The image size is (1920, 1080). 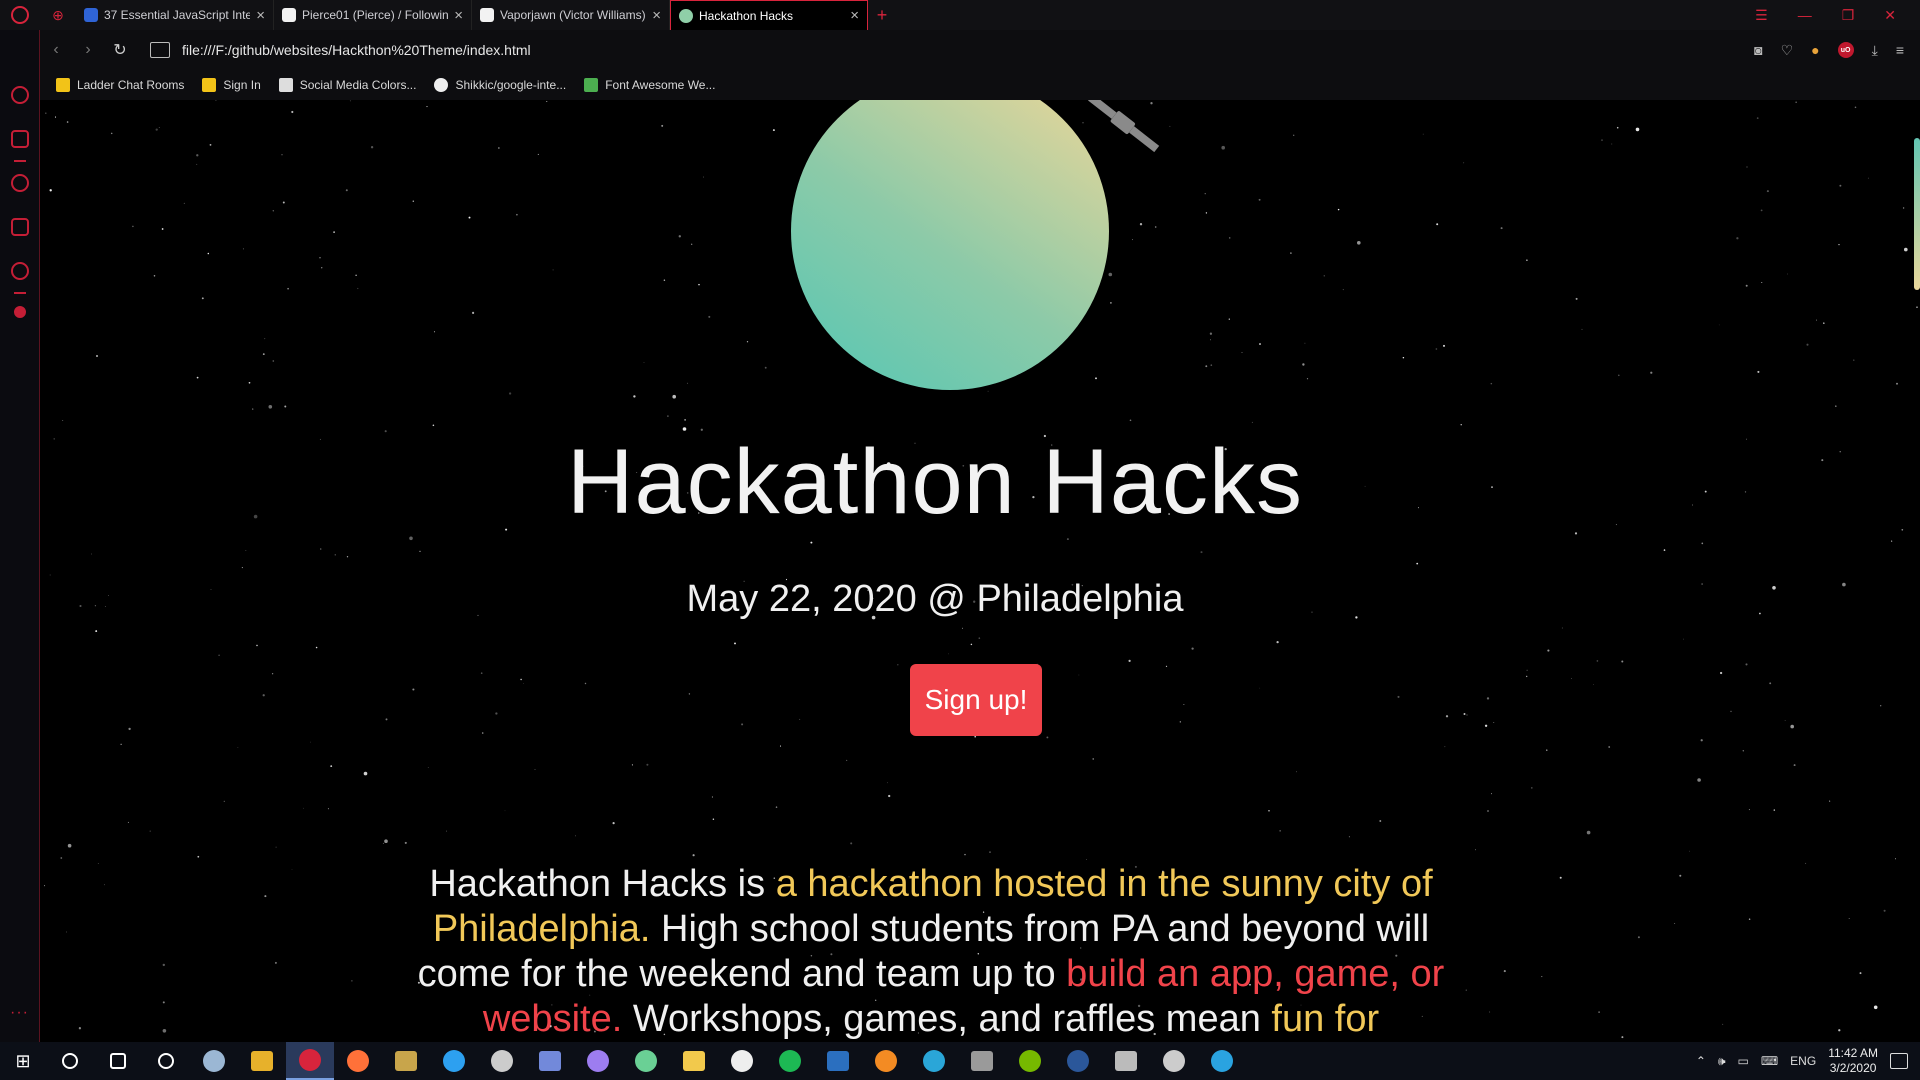 What do you see at coordinates (19, 95) in the screenshot?
I see `speed-dial-icon` at bounding box center [19, 95].